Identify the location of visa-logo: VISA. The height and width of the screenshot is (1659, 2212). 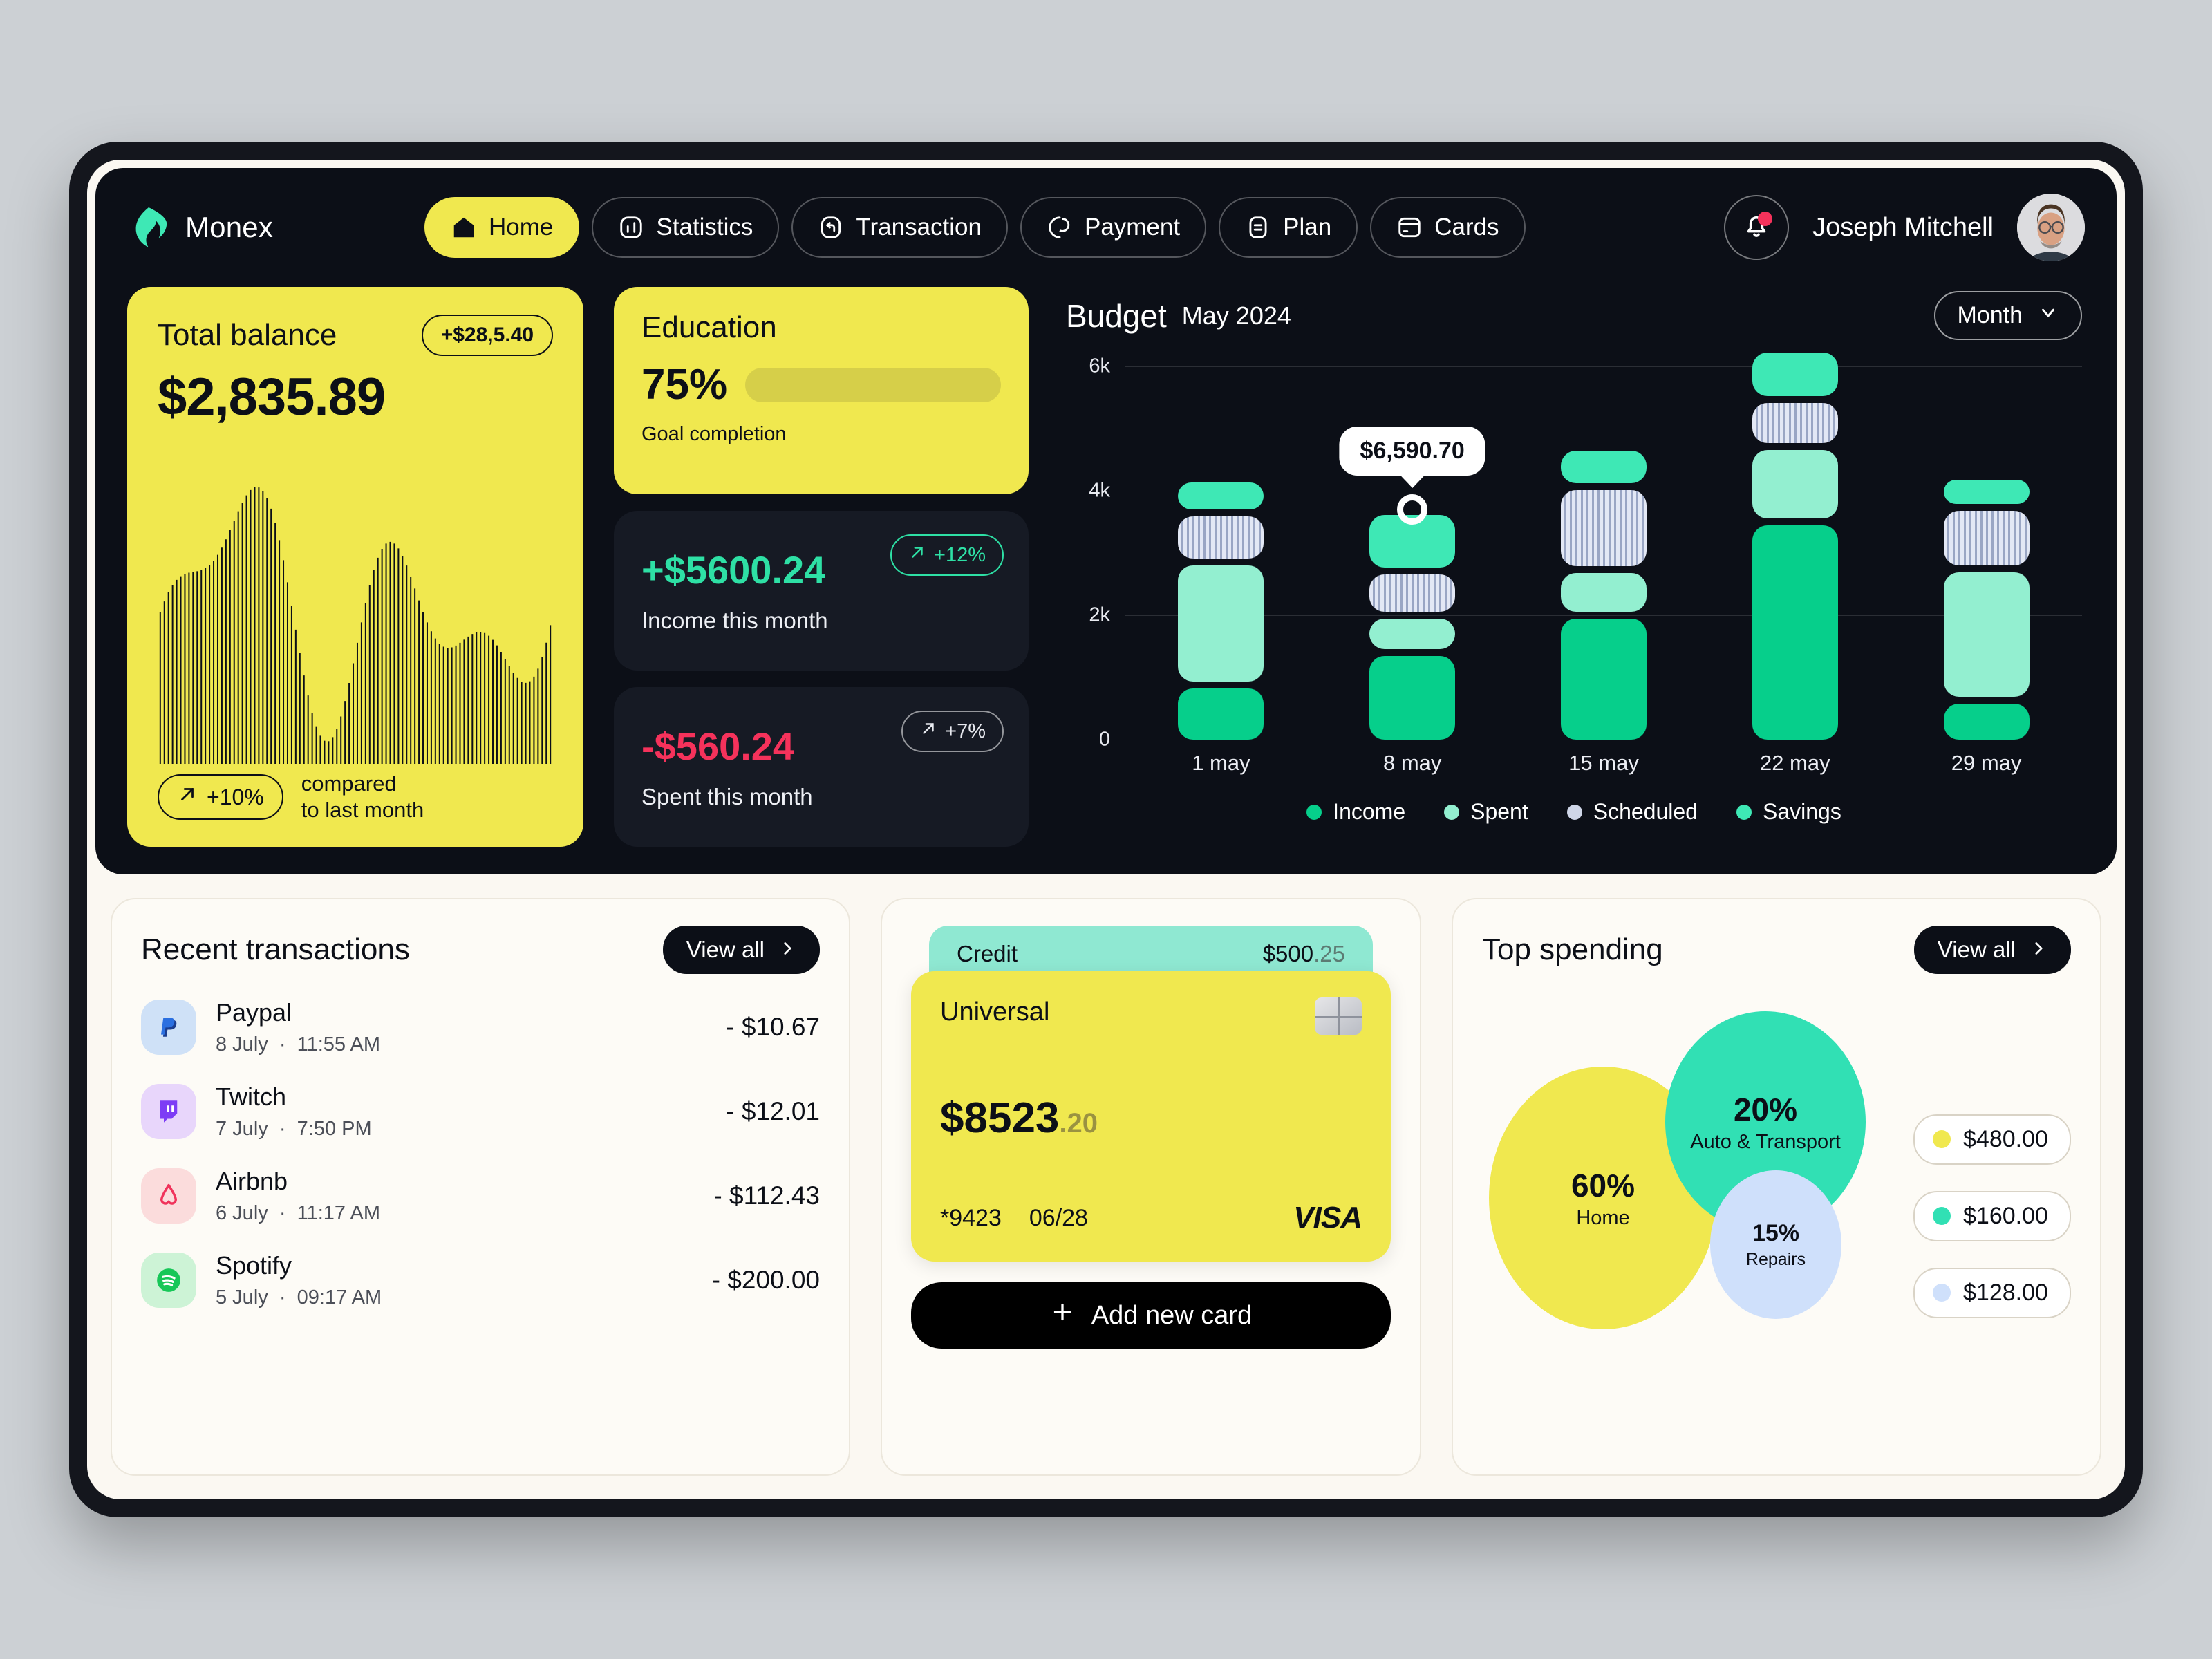
(1327, 1218).